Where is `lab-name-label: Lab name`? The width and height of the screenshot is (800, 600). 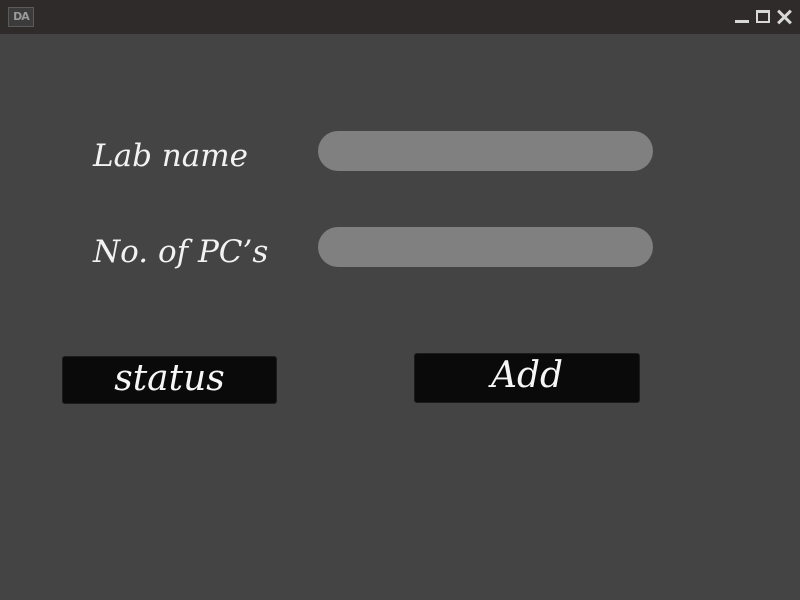 lab-name-label: Lab name is located at coordinates (170, 156).